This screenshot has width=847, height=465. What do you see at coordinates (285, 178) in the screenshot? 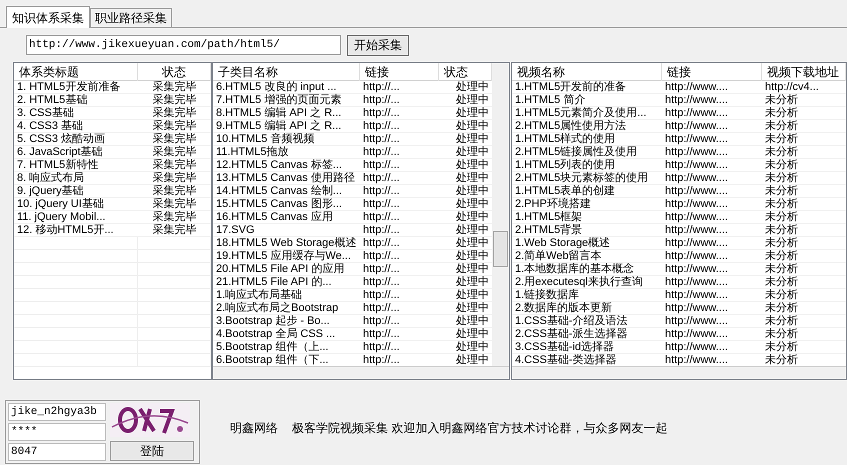
I see `table-cell-text: 13.HTML5 Canvas 使用路径` at bounding box center [285, 178].